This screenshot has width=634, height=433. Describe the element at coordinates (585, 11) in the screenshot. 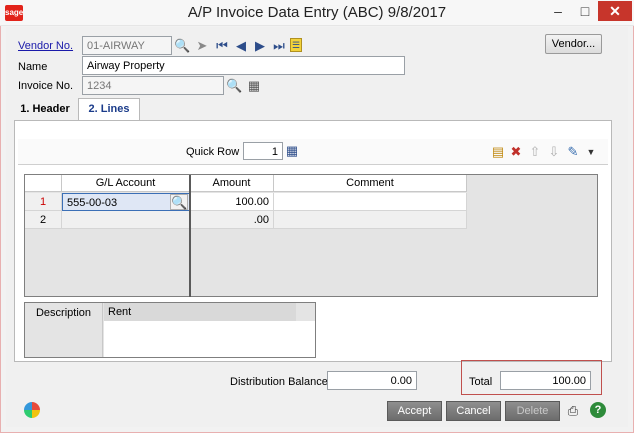

I see `maximize-button: □` at that location.